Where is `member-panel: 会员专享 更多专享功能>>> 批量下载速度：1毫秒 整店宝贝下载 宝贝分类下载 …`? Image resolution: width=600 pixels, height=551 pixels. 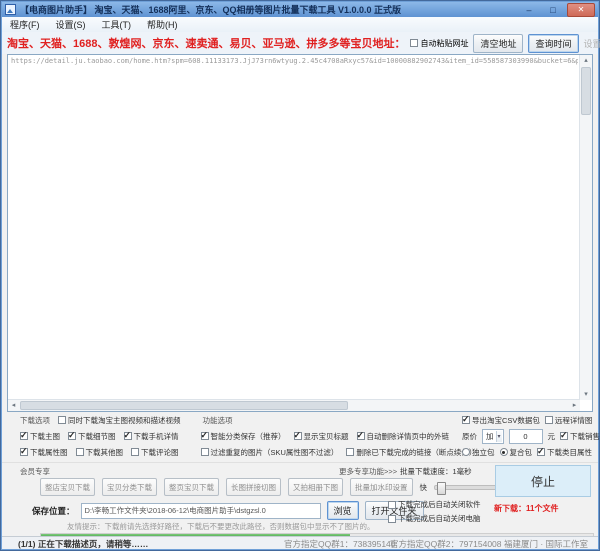 member-panel: 会员专享 更多专享功能>>> 批量下载速度：1毫秒 整店宝贝下载 宝贝分类下载 … is located at coordinates (300, 481).